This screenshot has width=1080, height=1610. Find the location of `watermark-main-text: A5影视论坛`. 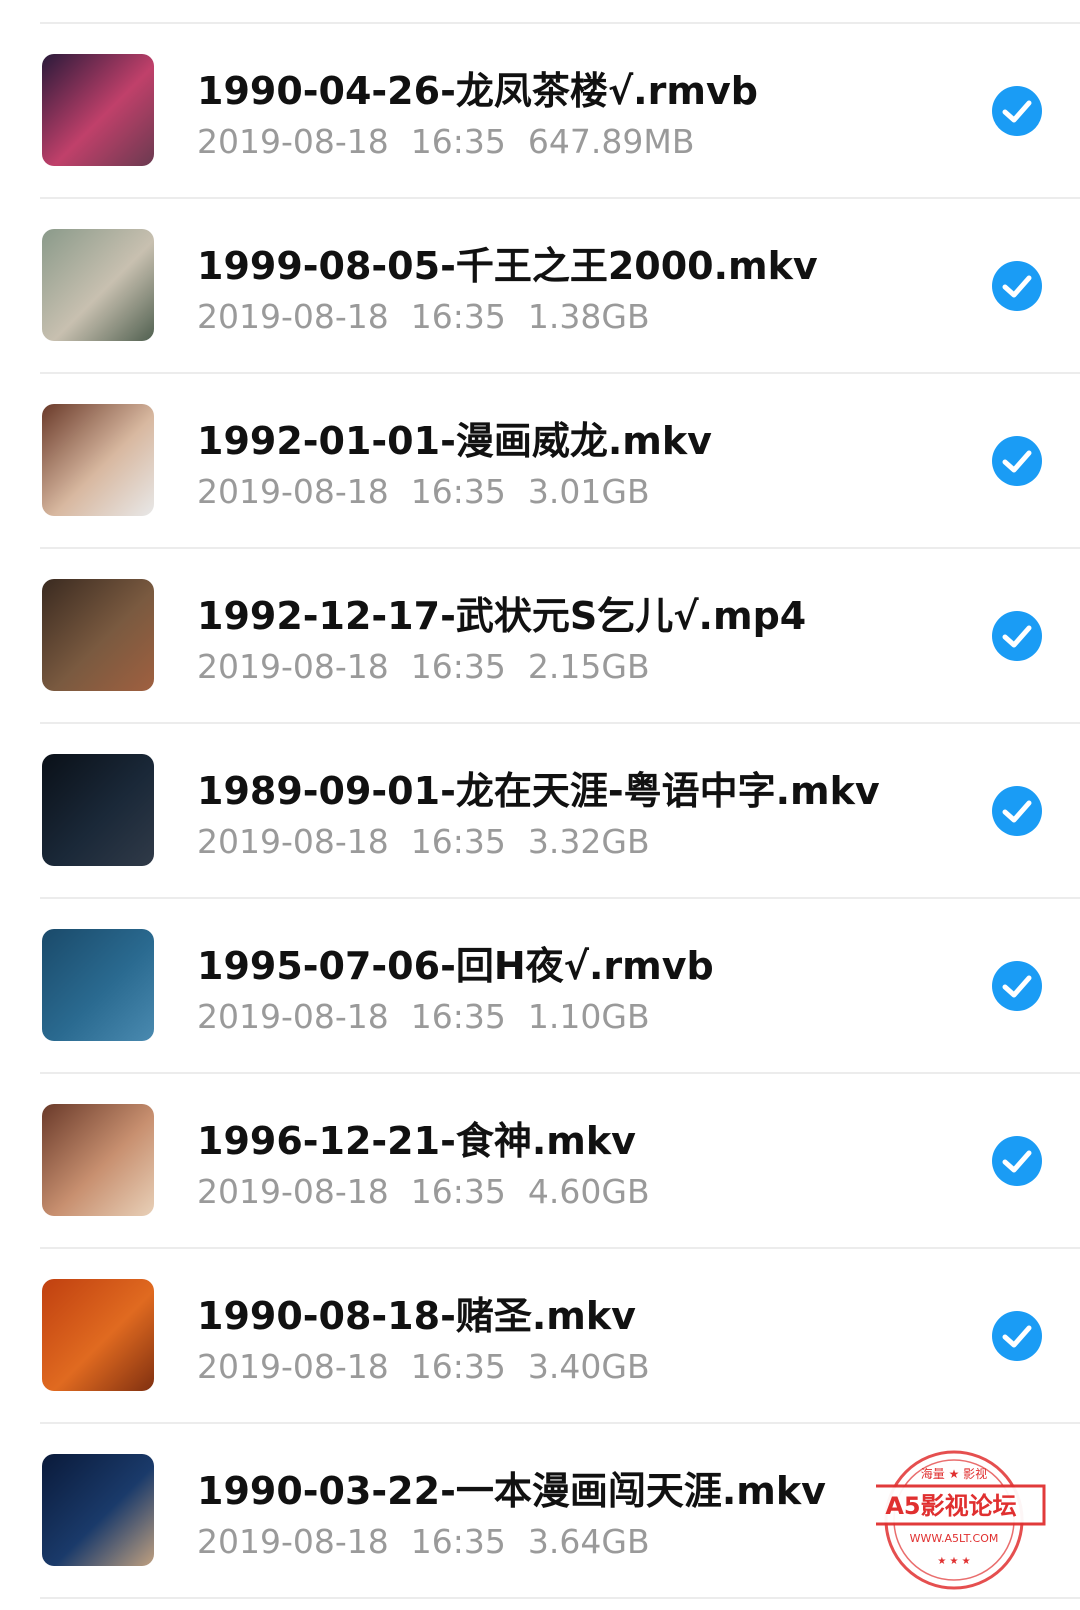

watermark-main-text: A5影视论坛 is located at coordinates (950, 1506).